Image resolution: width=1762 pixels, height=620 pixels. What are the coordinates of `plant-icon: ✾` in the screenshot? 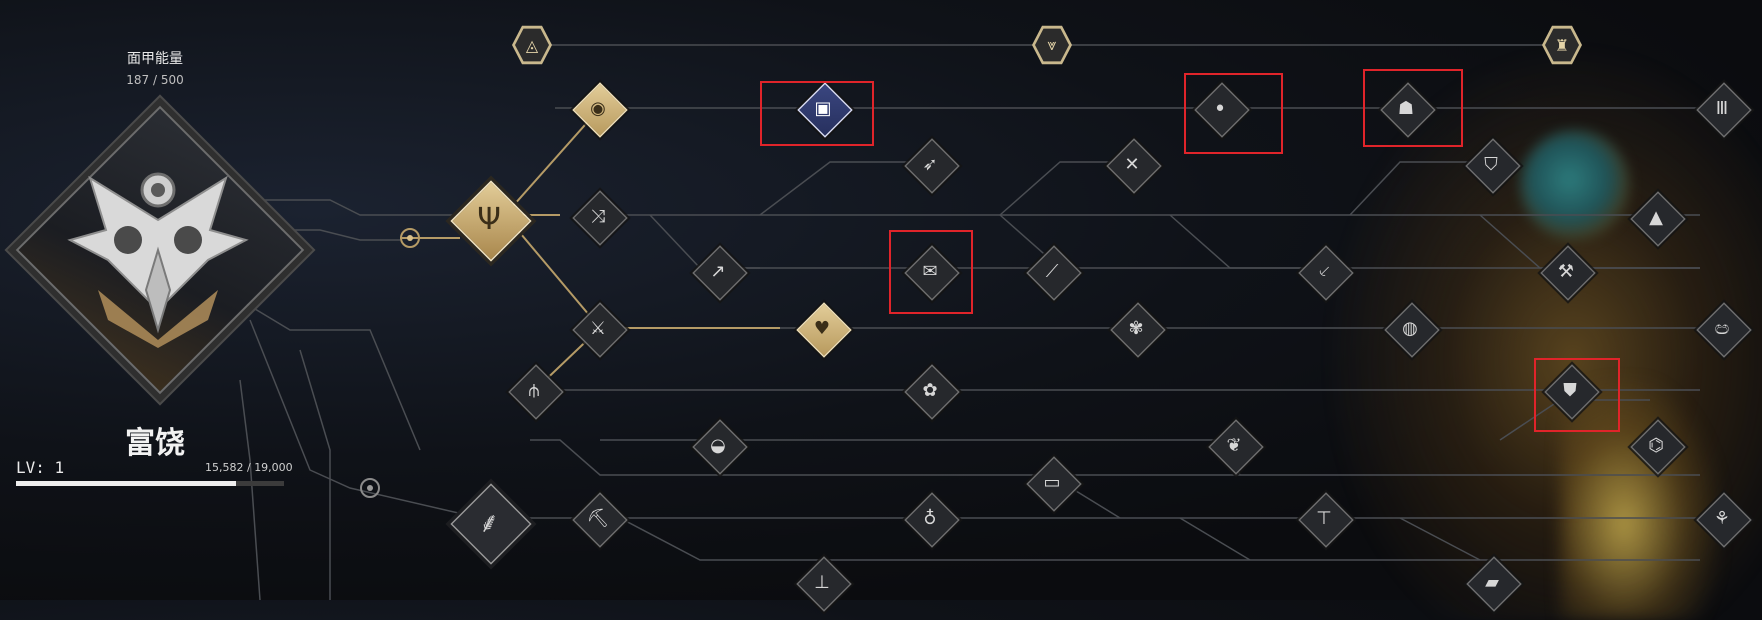 It's located at (1136, 328).